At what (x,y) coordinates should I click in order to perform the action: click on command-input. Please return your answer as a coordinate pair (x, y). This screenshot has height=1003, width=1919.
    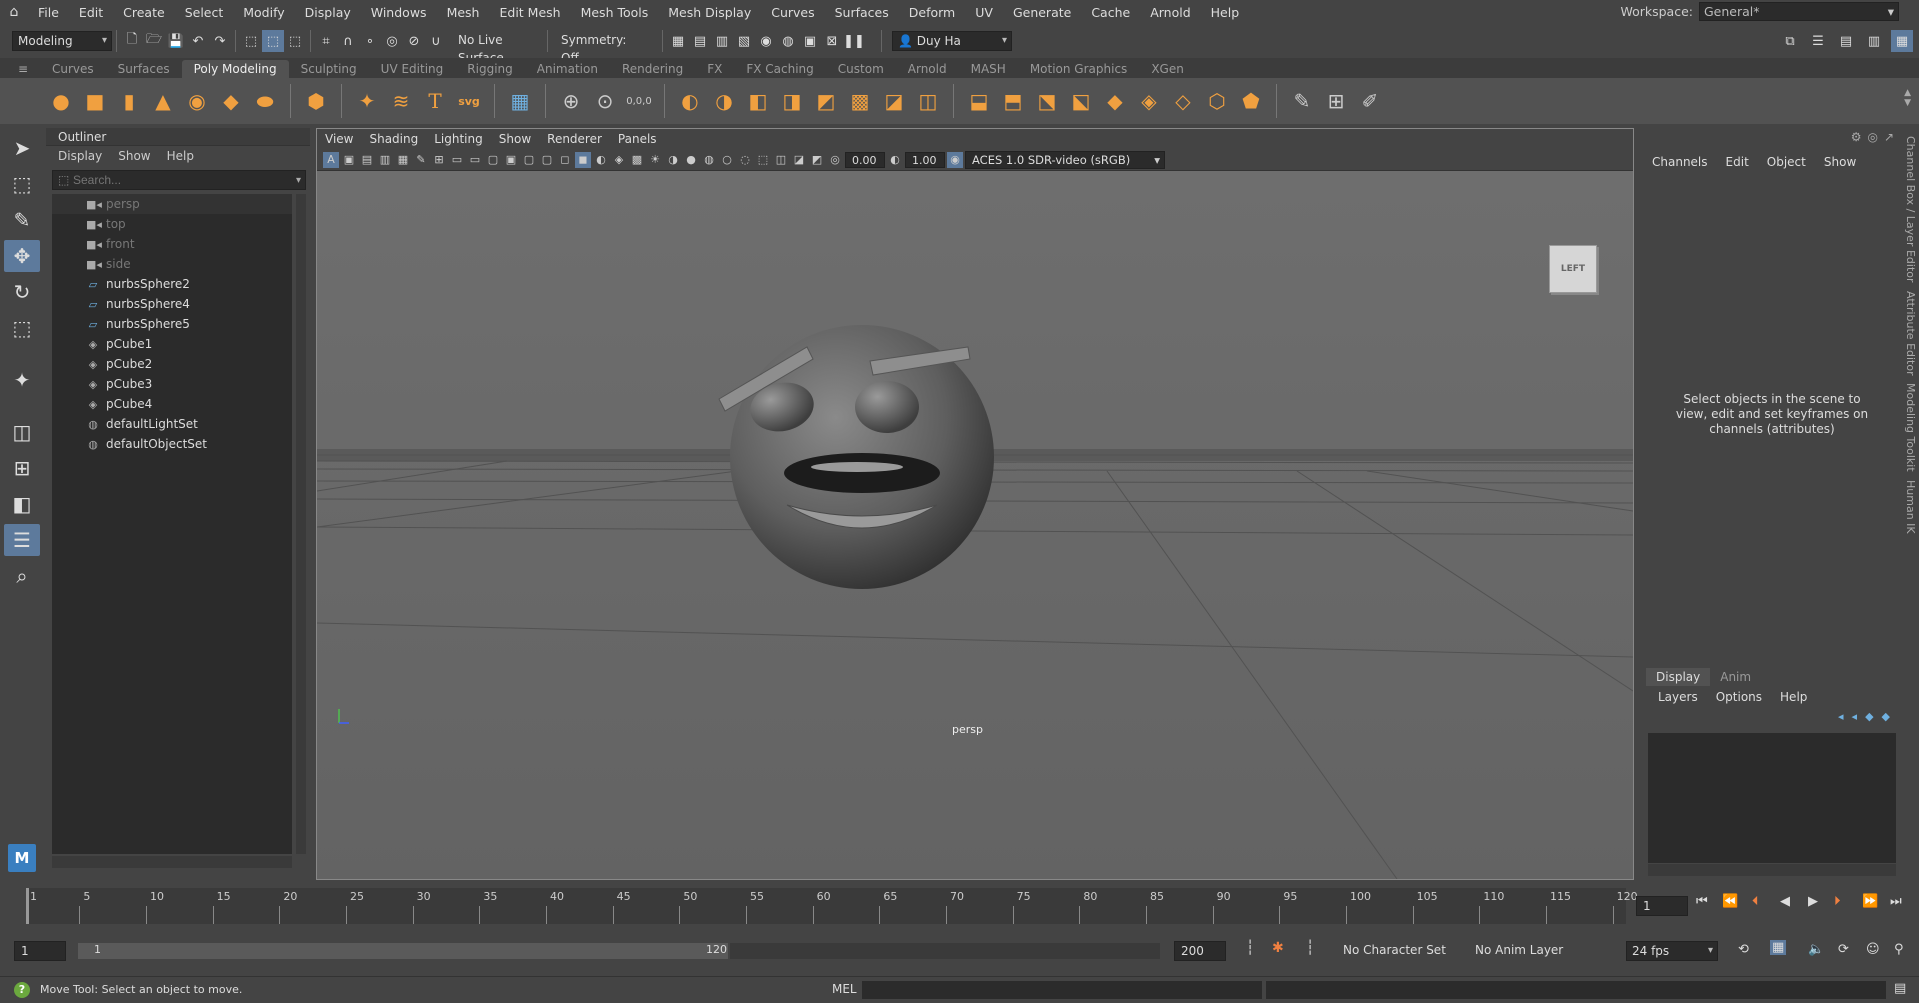
    Looking at the image, I should click on (1062, 990).